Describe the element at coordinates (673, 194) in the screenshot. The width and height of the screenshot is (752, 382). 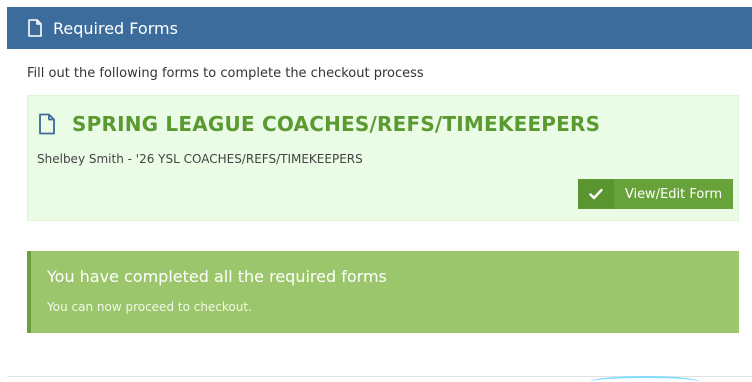
I see `view-edit-form-label: View/Edit Form` at that location.